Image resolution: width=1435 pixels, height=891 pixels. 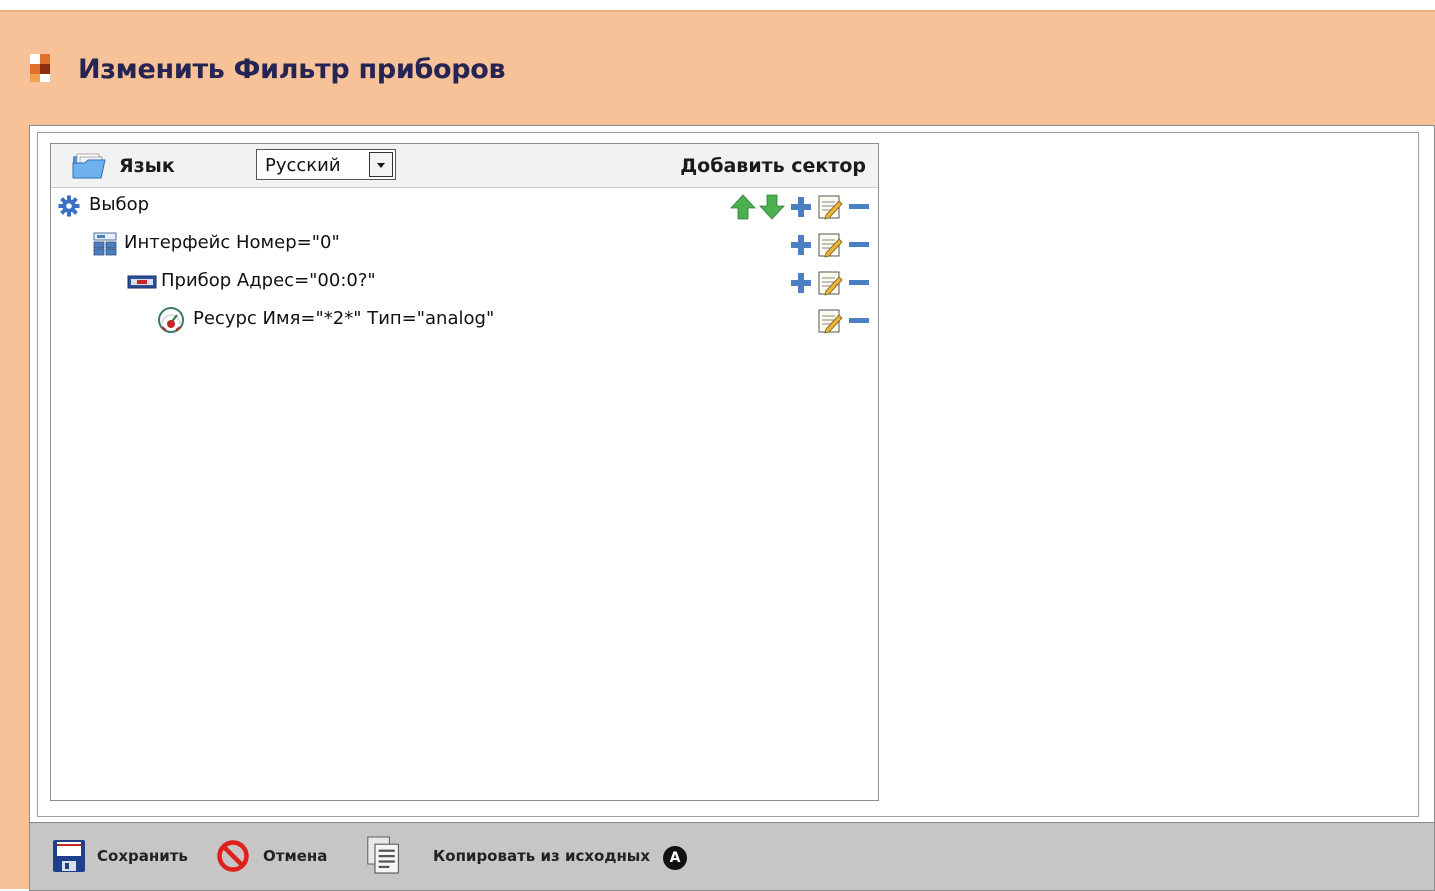 I want to click on save-label: Сохранить, so click(x=142, y=856).